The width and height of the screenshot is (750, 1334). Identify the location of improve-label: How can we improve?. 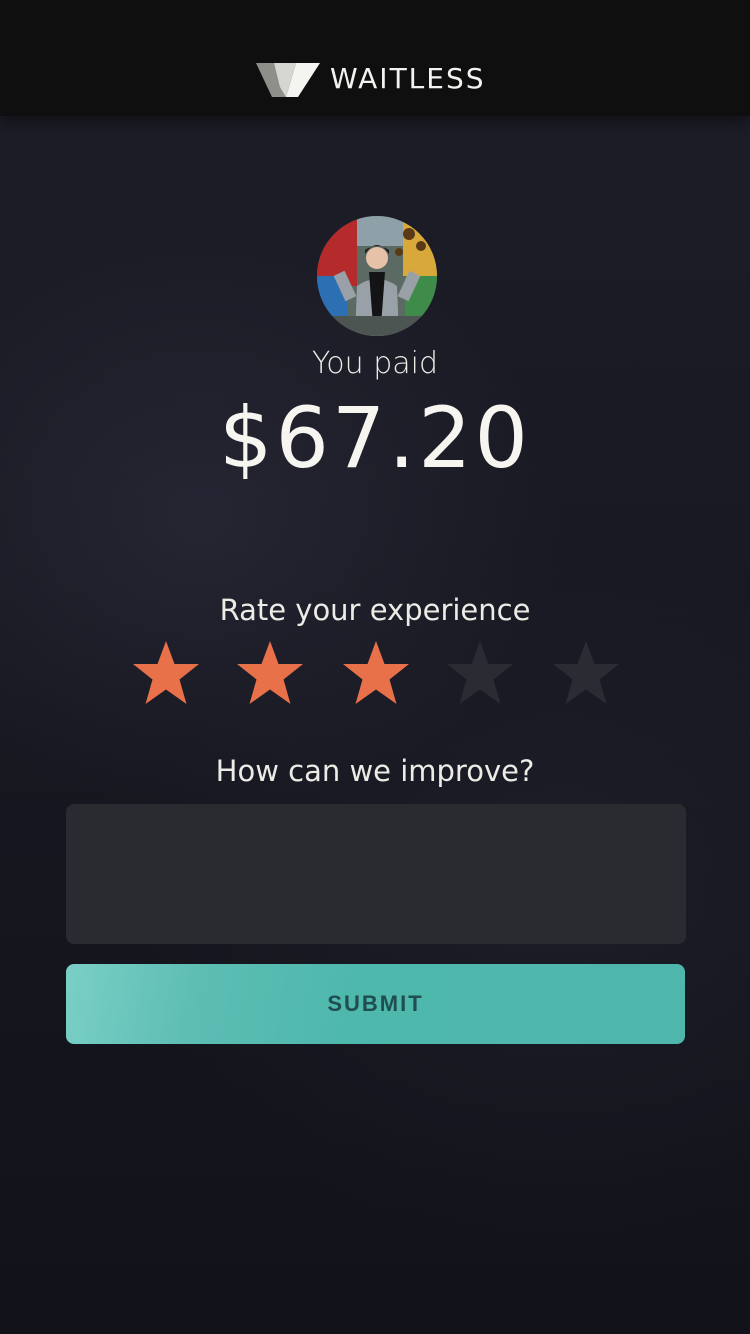
(375, 771).